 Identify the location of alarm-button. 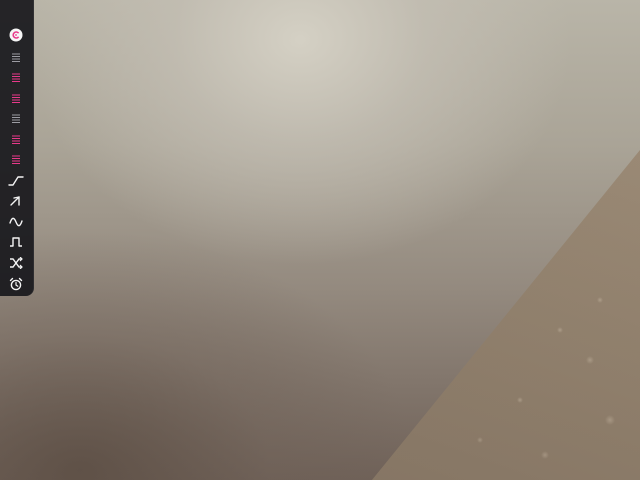
(16, 284).